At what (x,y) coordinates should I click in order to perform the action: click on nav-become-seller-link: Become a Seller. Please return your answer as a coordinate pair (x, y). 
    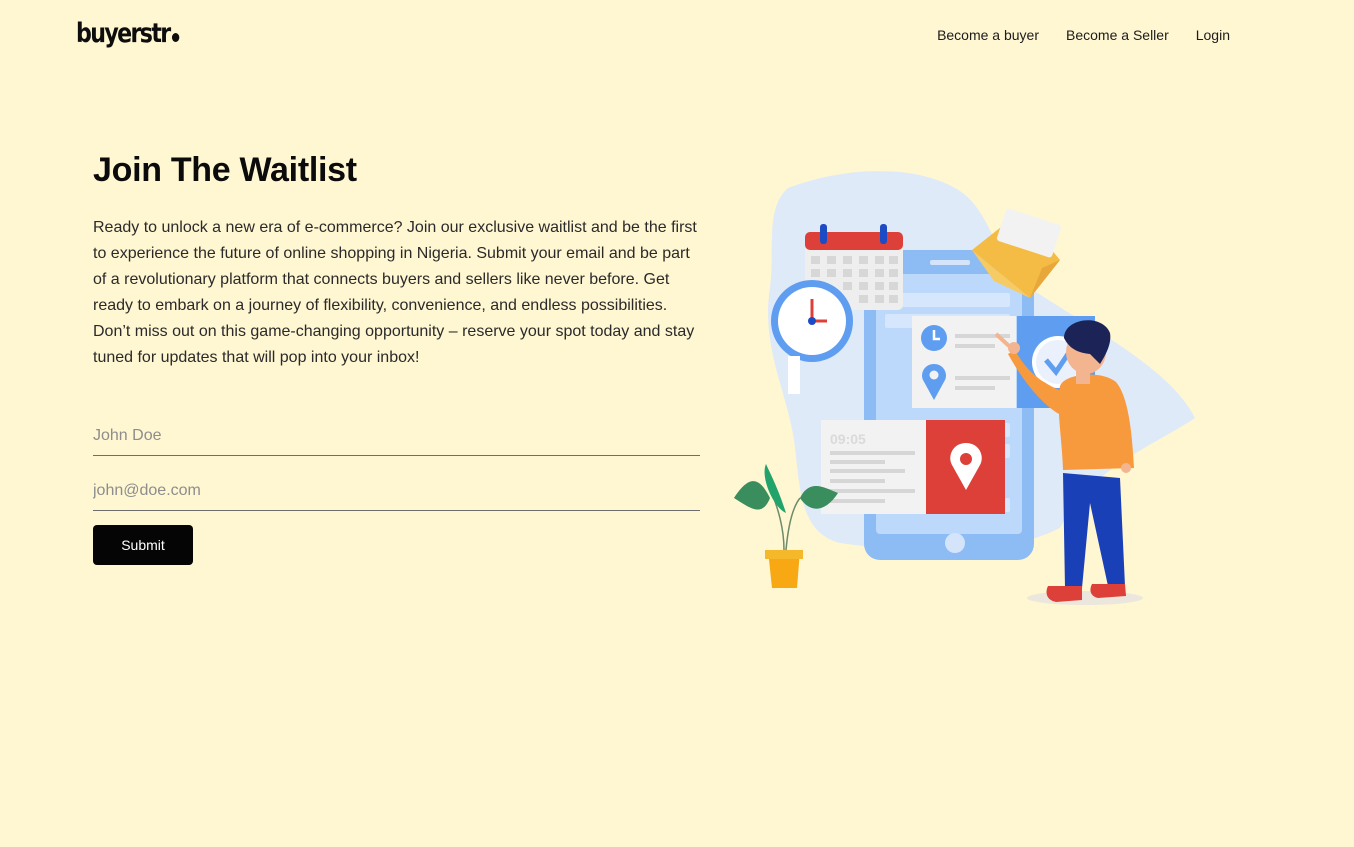
    Looking at the image, I should click on (1117, 35).